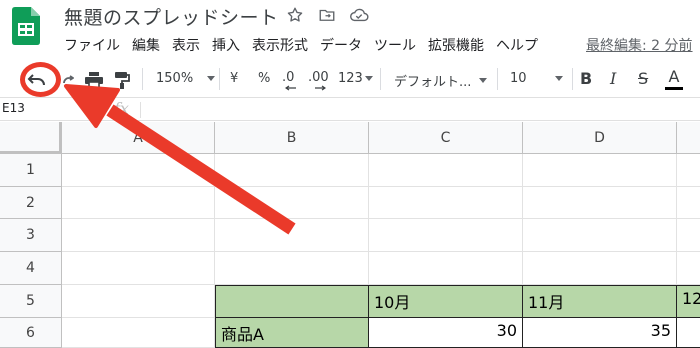  What do you see at coordinates (292, 170) in the screenshot?
I see `cell-b1` at bounding box center [292, 170].